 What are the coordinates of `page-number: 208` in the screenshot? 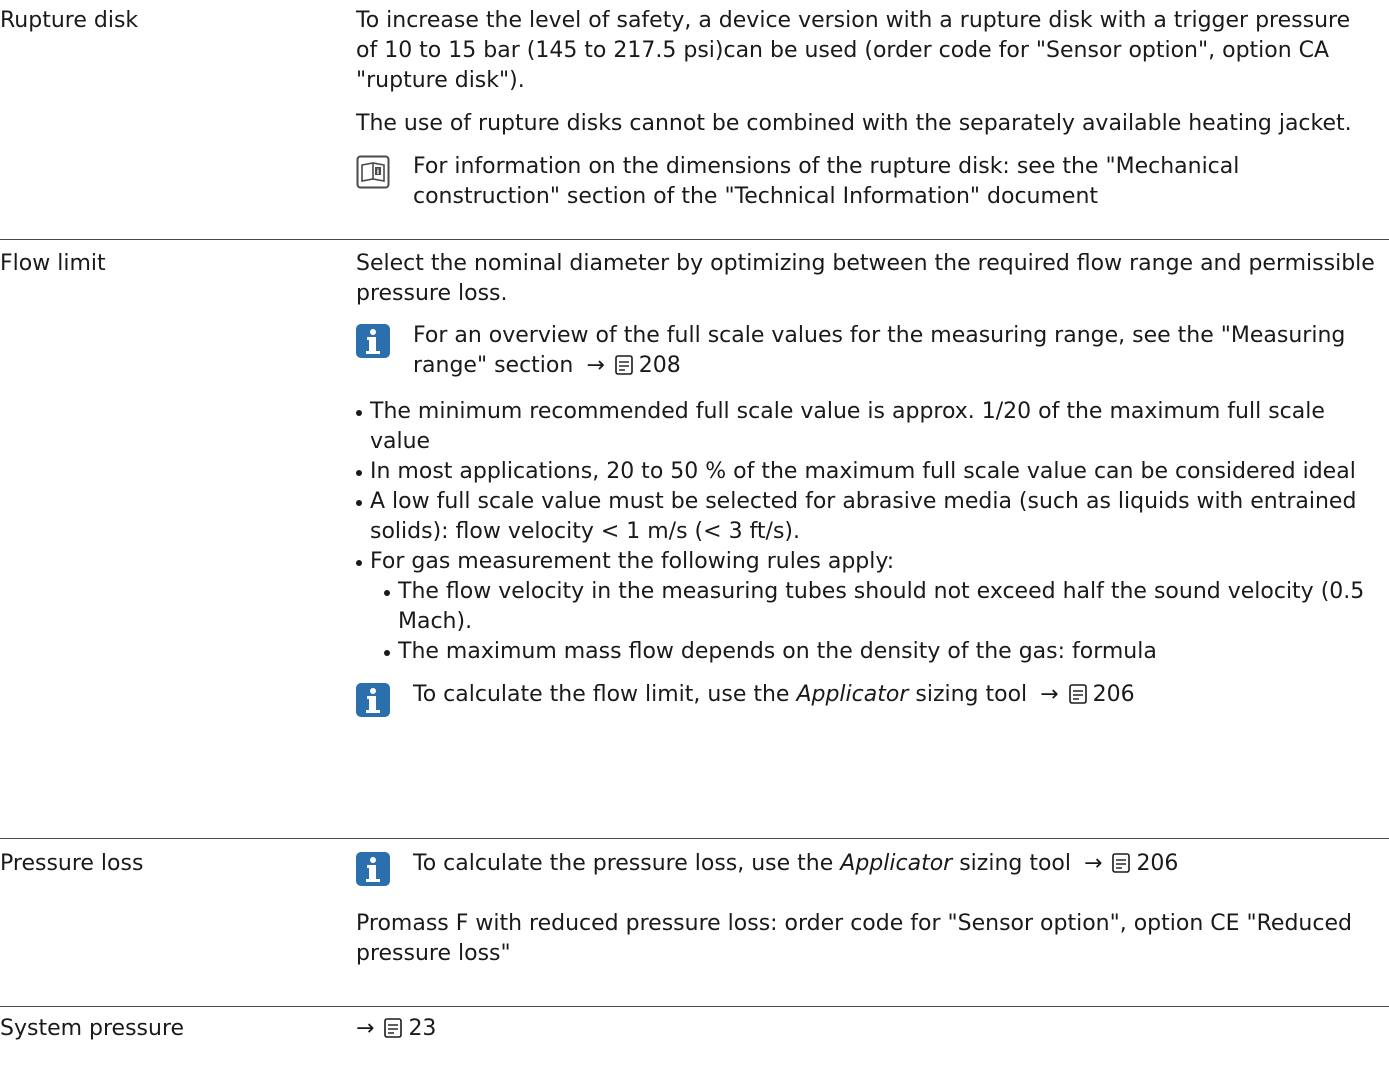 It's located at (659, 365).